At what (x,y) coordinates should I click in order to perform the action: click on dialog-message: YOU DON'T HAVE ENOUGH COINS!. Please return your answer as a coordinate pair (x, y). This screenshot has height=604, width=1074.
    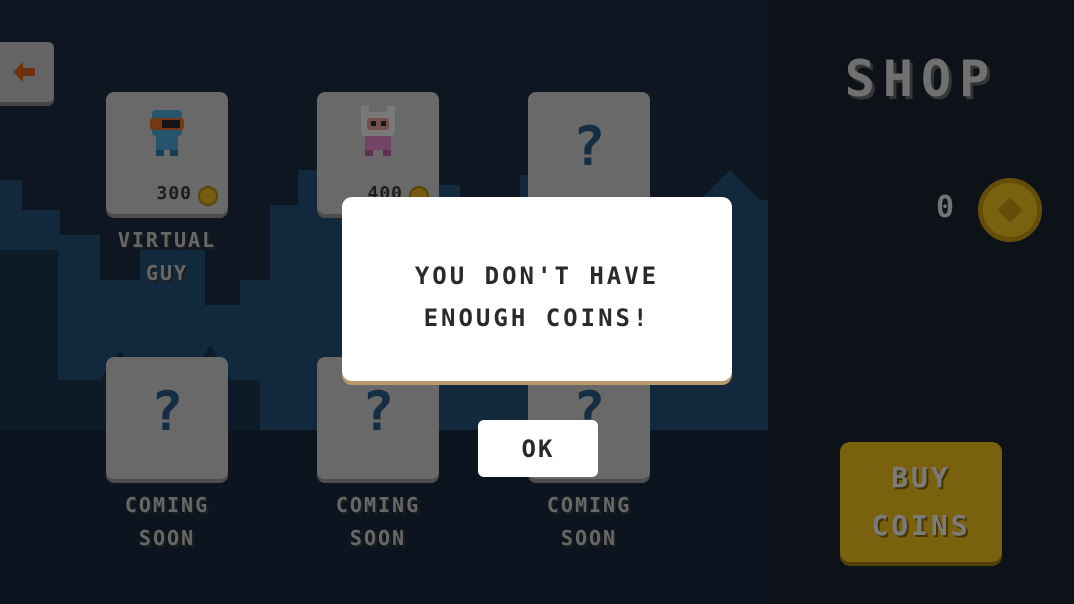
    Looking at the image, I should click on (537, 297).